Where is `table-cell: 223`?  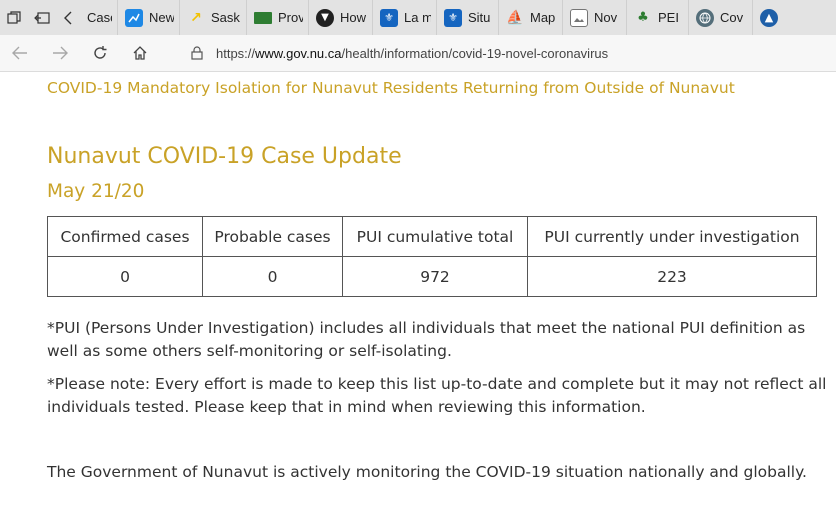
table-cell: 223 is located at coordinates (672, 276).